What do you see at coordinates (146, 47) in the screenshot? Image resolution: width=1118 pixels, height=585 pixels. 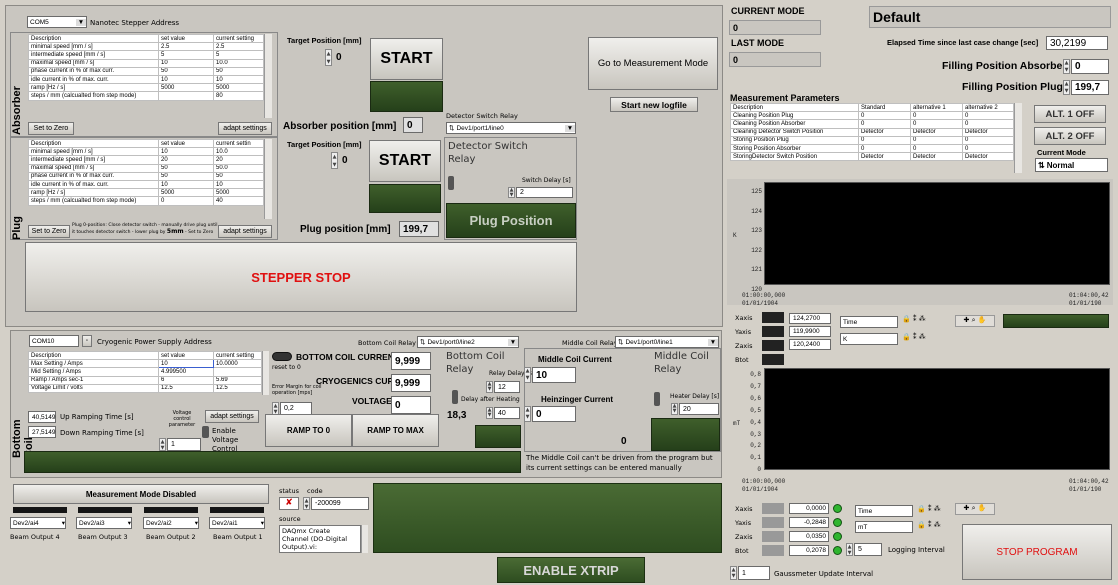 I see `table-row: minimal speed [mm / s] 2.5 2.5` at bounding box center [146, 47].